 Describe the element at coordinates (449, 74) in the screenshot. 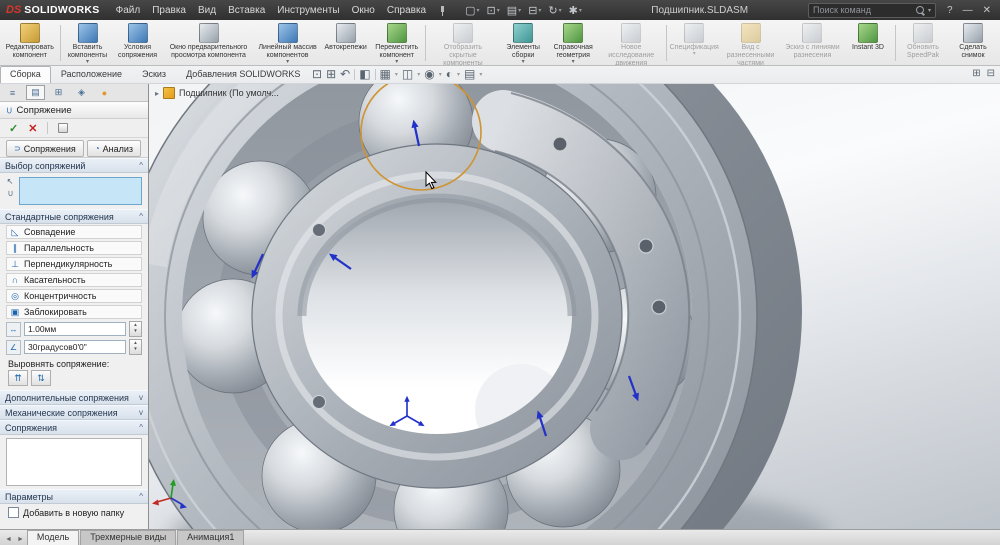

I see `edit-appearance-icon: ◐` at that location.